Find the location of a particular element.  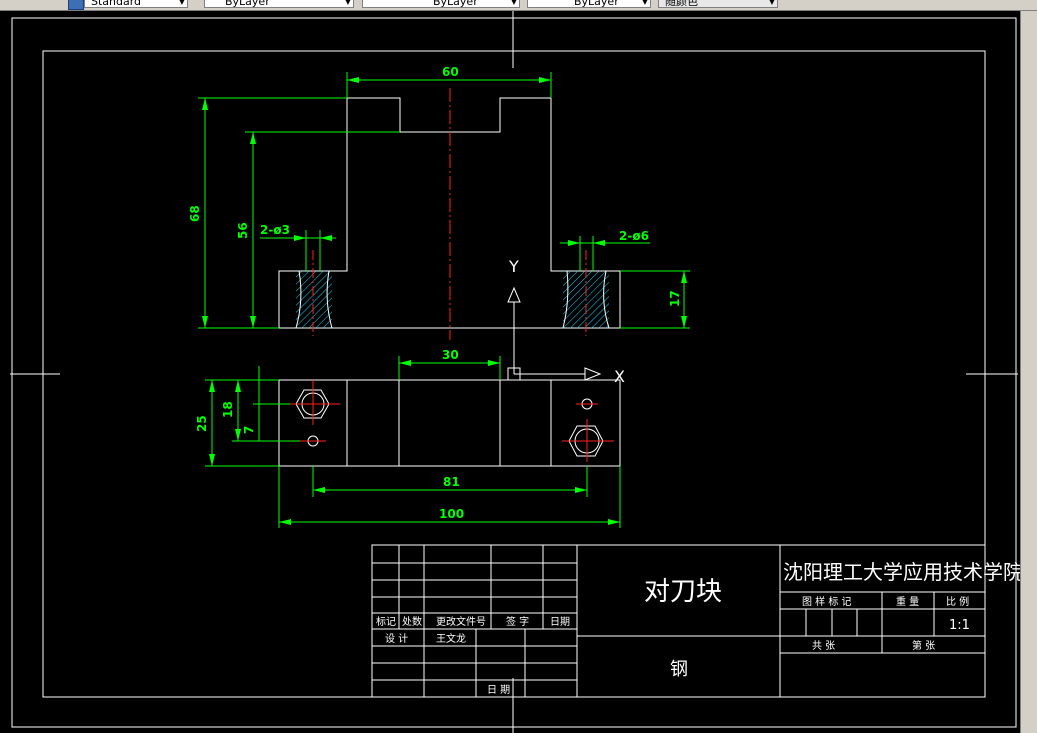

dim-17: 17 is located at coordinates (675, 298).